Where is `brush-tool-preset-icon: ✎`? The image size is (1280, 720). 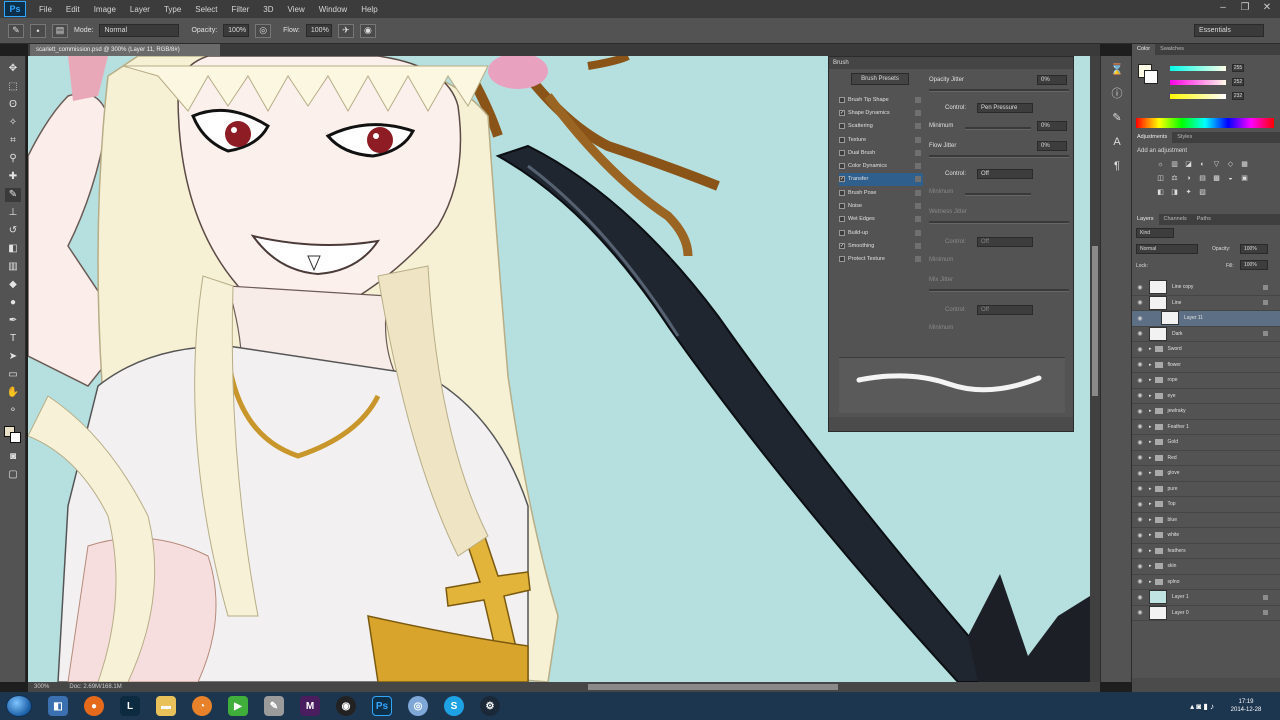 brush-tool-preset-icon: ✎ is located at coordinates (16, 30).